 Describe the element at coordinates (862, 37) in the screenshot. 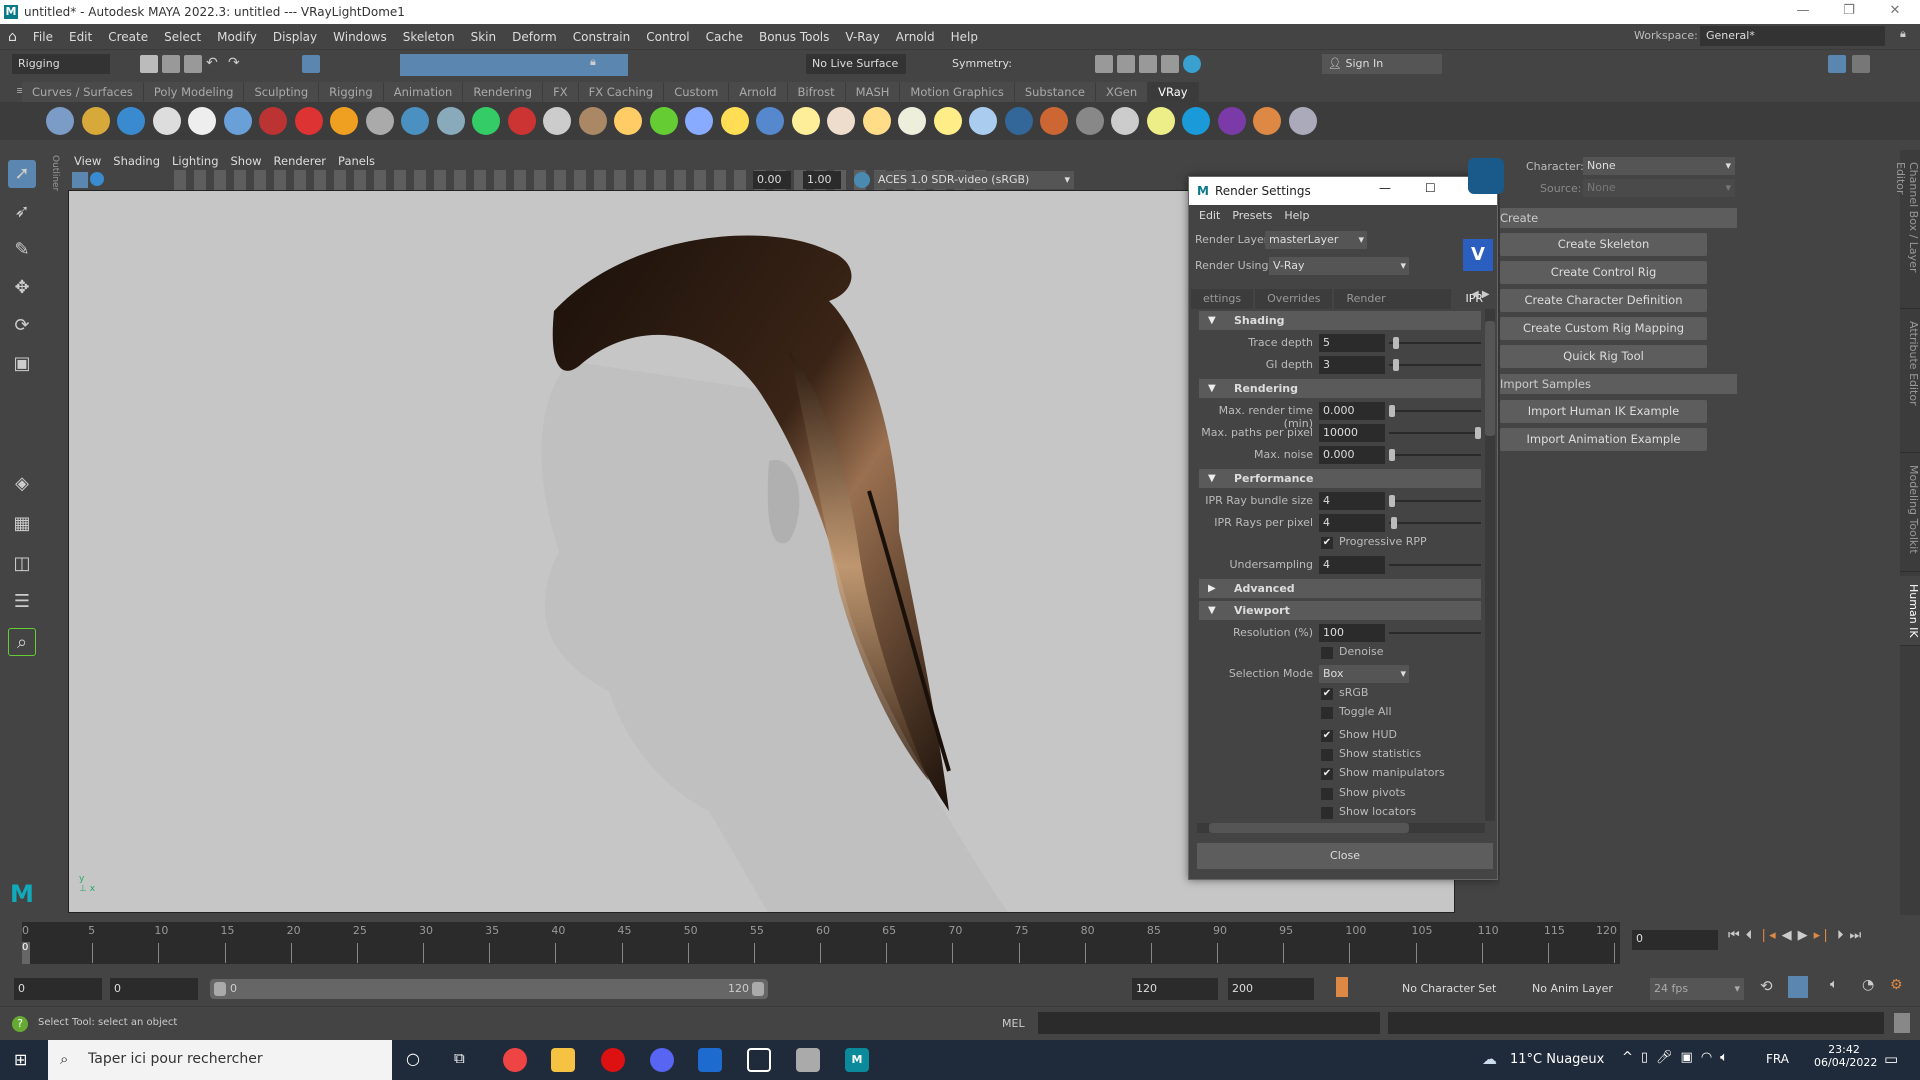

I see `menu-v-ray: V-Ray` at that location.